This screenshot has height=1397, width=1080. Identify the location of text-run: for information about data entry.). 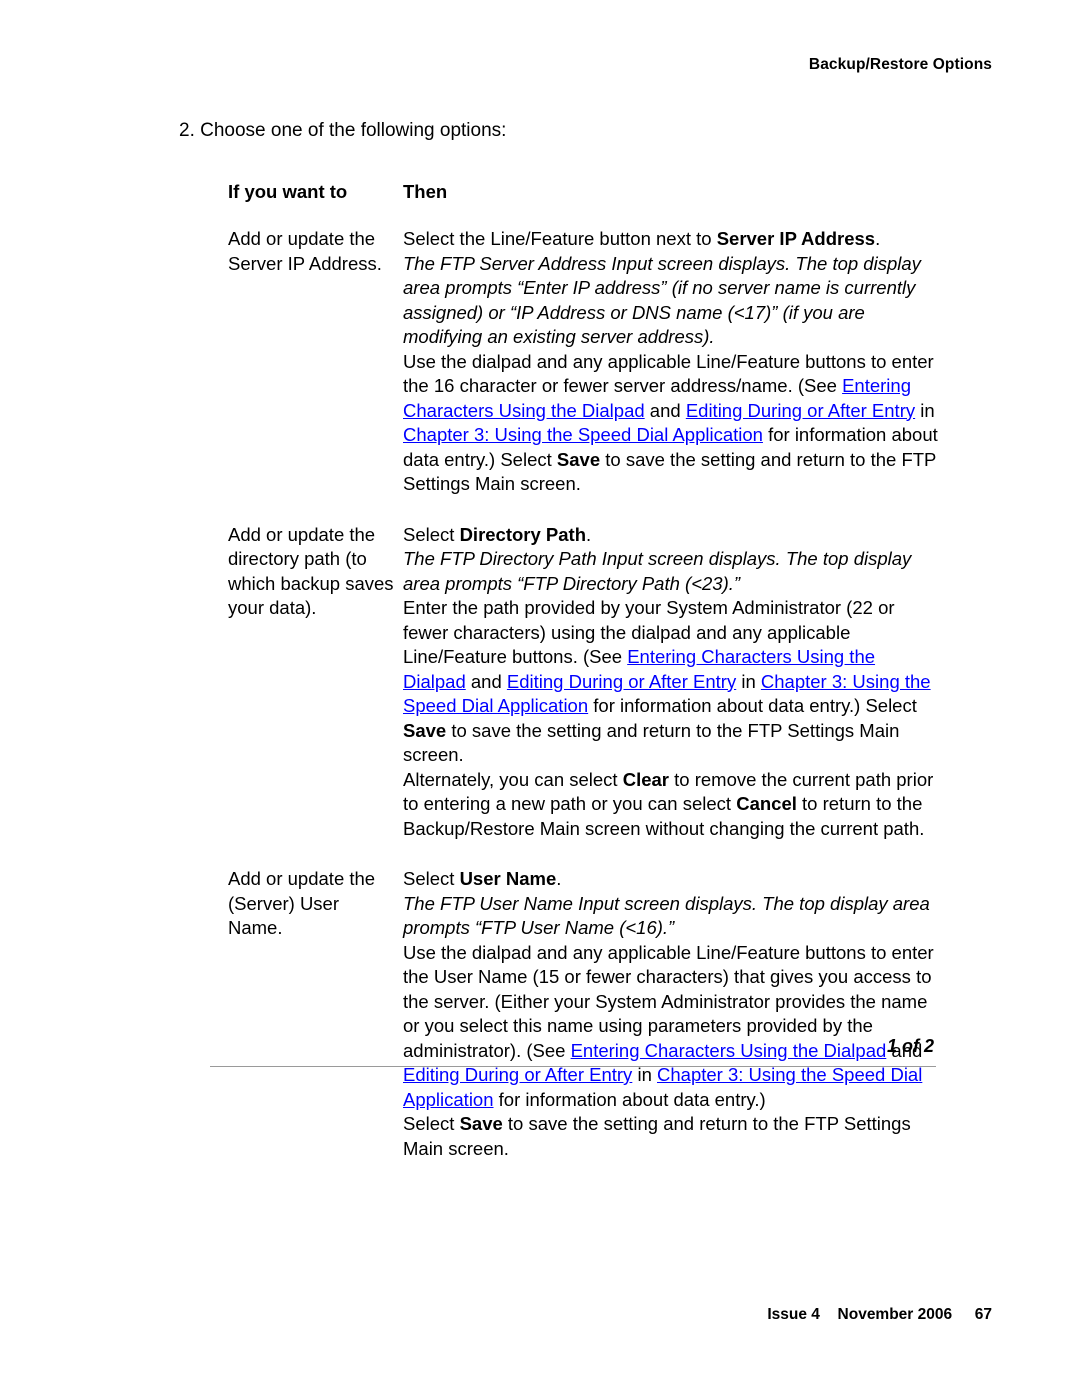
(629, 1099).